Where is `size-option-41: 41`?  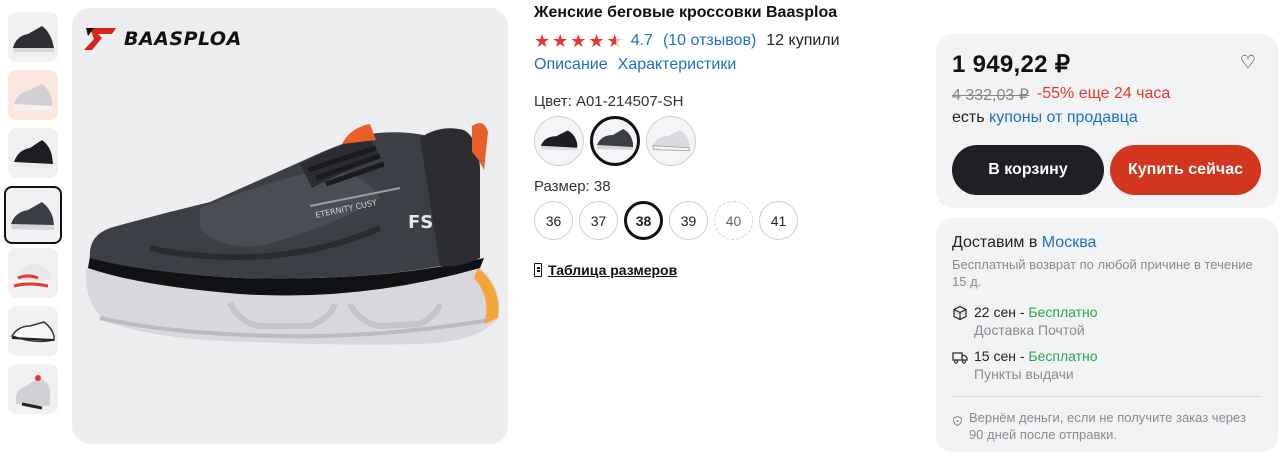 size-option-41: 41 is located at coordinates (778, 220).